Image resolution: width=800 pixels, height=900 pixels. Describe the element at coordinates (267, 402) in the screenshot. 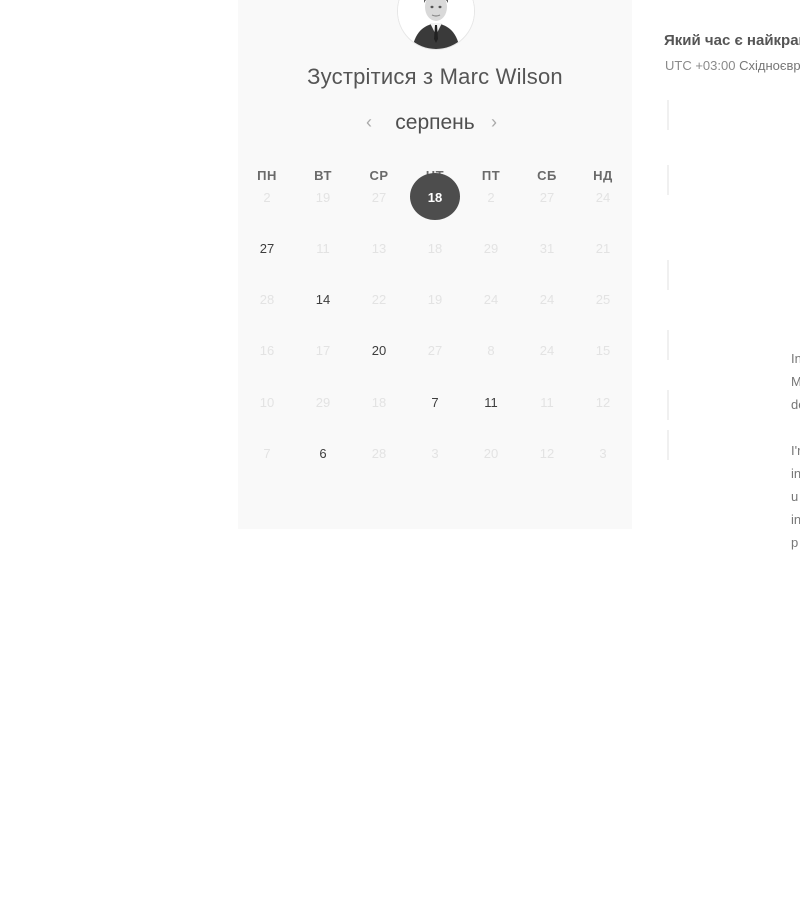

I see `calendar-day: 10` at that location.